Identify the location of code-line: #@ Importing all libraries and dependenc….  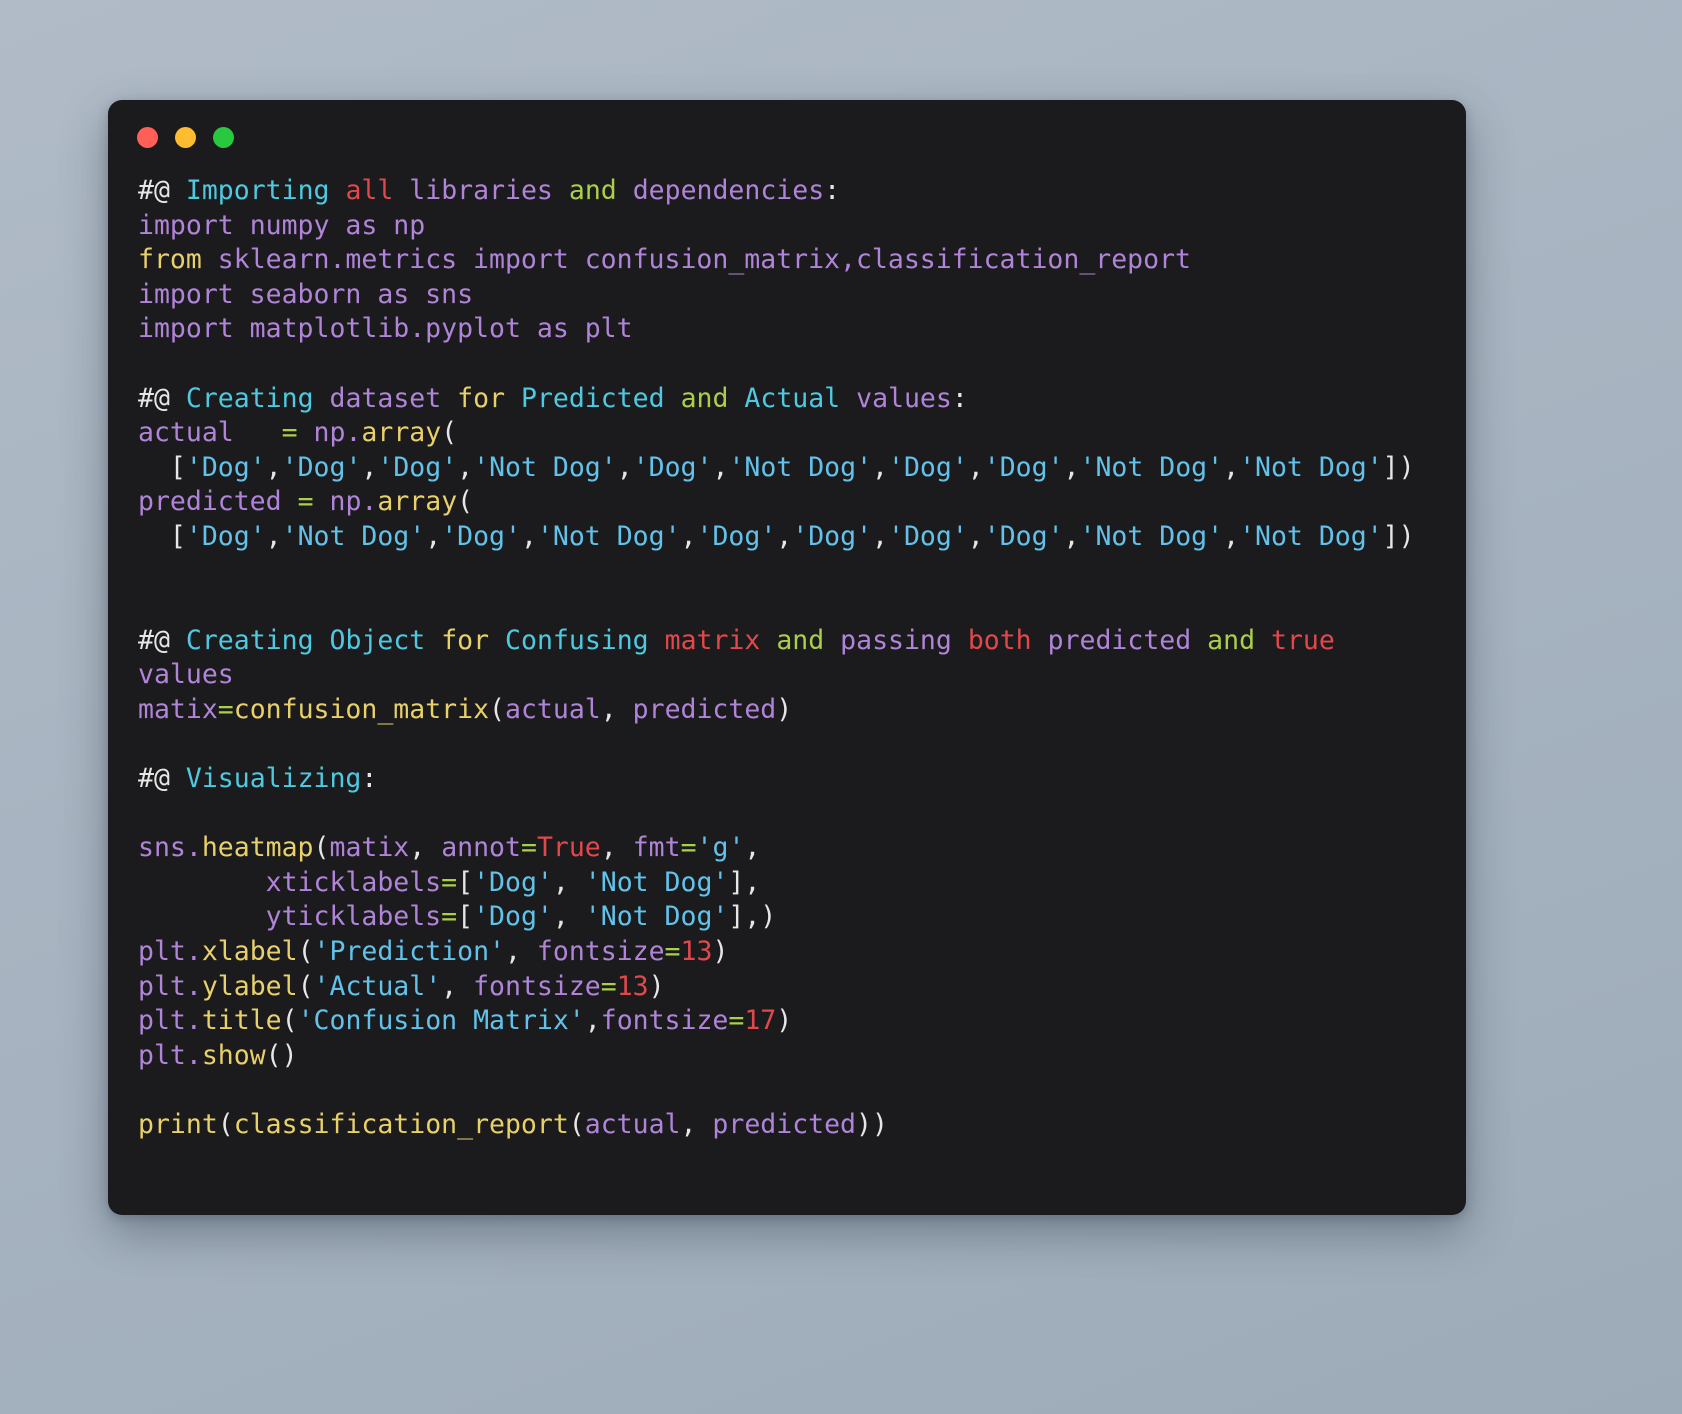
(802, 191).